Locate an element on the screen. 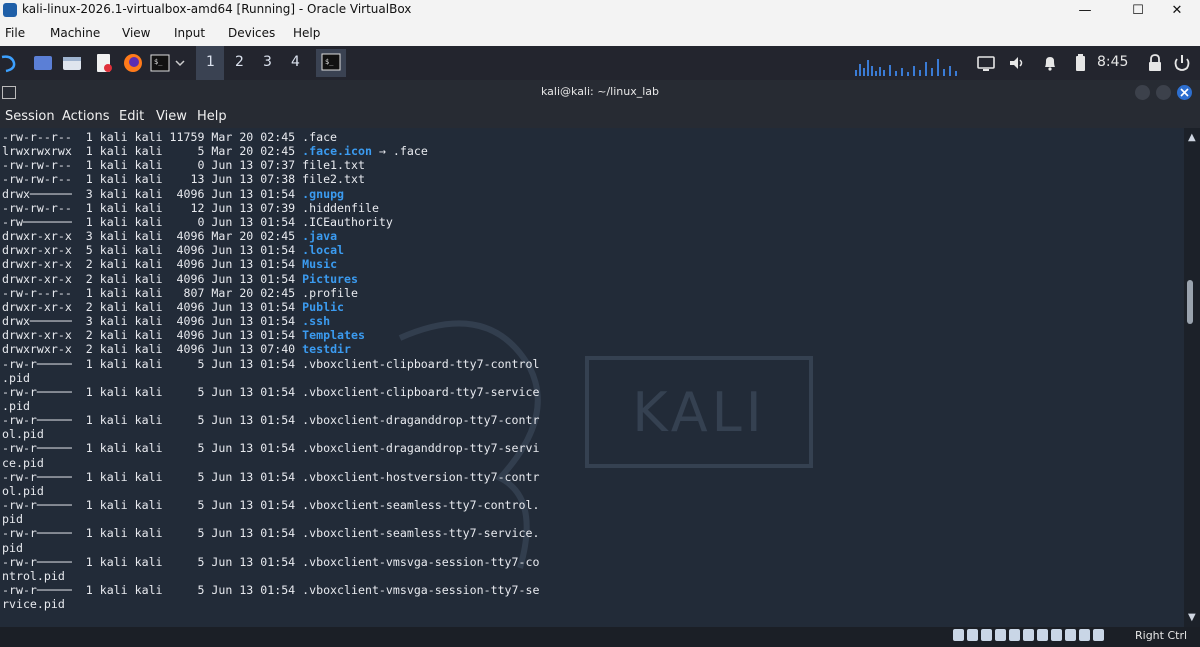 The image size is (1200, 647). scrollbar-thumb is located at coordinates (1190, 302).